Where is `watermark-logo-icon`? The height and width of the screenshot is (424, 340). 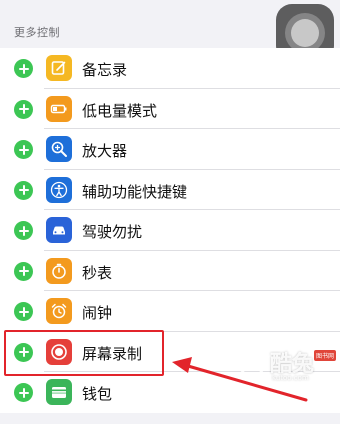 watermark-logo-icon is located at coordinates (252, 364).